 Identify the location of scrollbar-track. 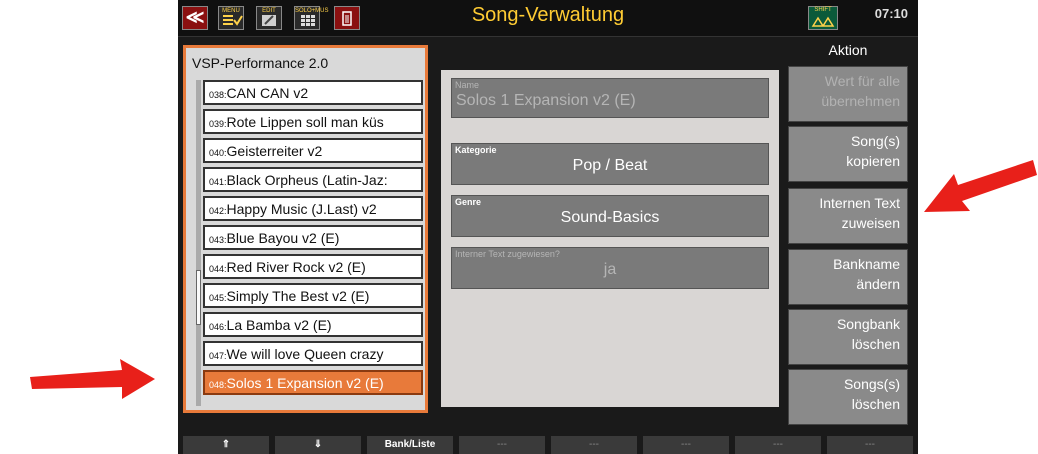
(198, 243).